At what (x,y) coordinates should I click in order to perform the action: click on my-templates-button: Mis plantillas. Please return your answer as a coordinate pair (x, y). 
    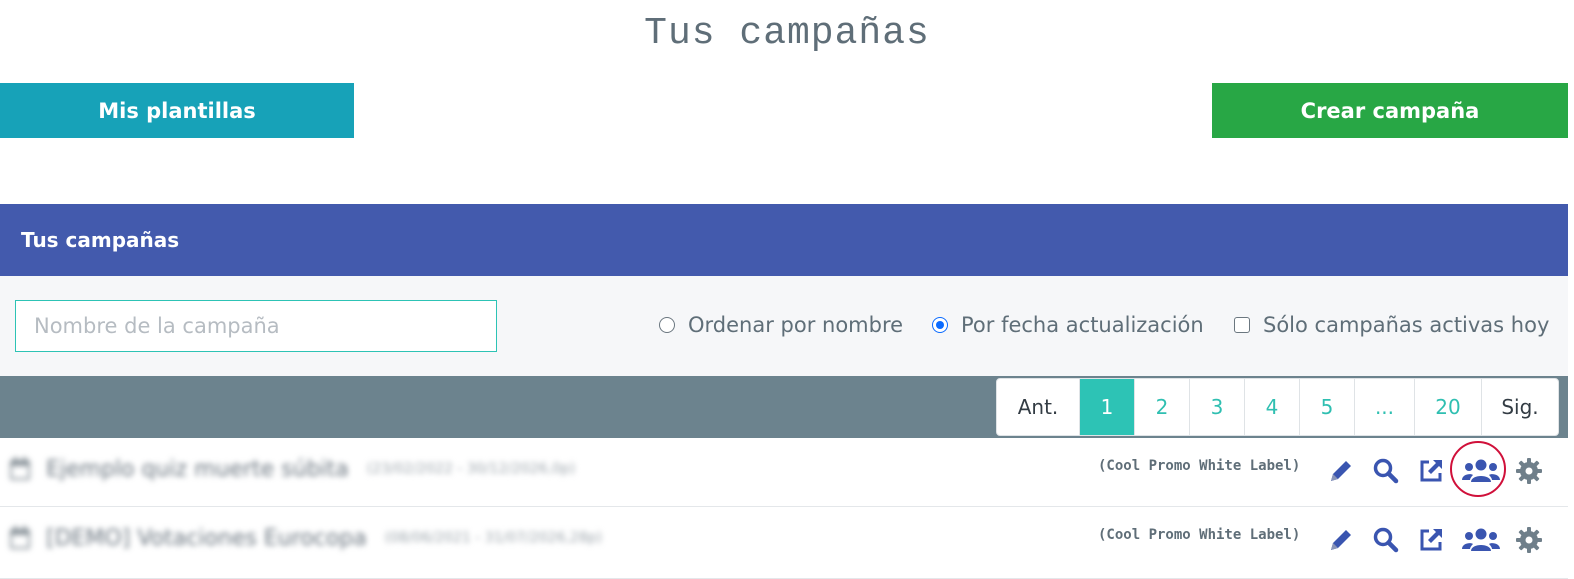
    Looking at the image, I should click on (177, 110).